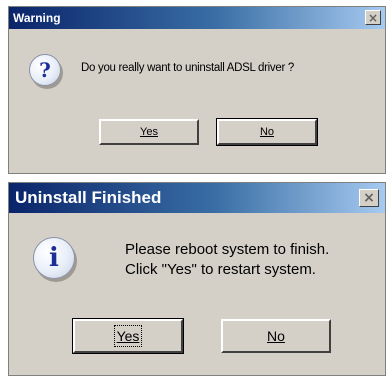  Describe the element at coordinates (37, 18) in the screenshot. I see `warning-title: Warning` at that location.